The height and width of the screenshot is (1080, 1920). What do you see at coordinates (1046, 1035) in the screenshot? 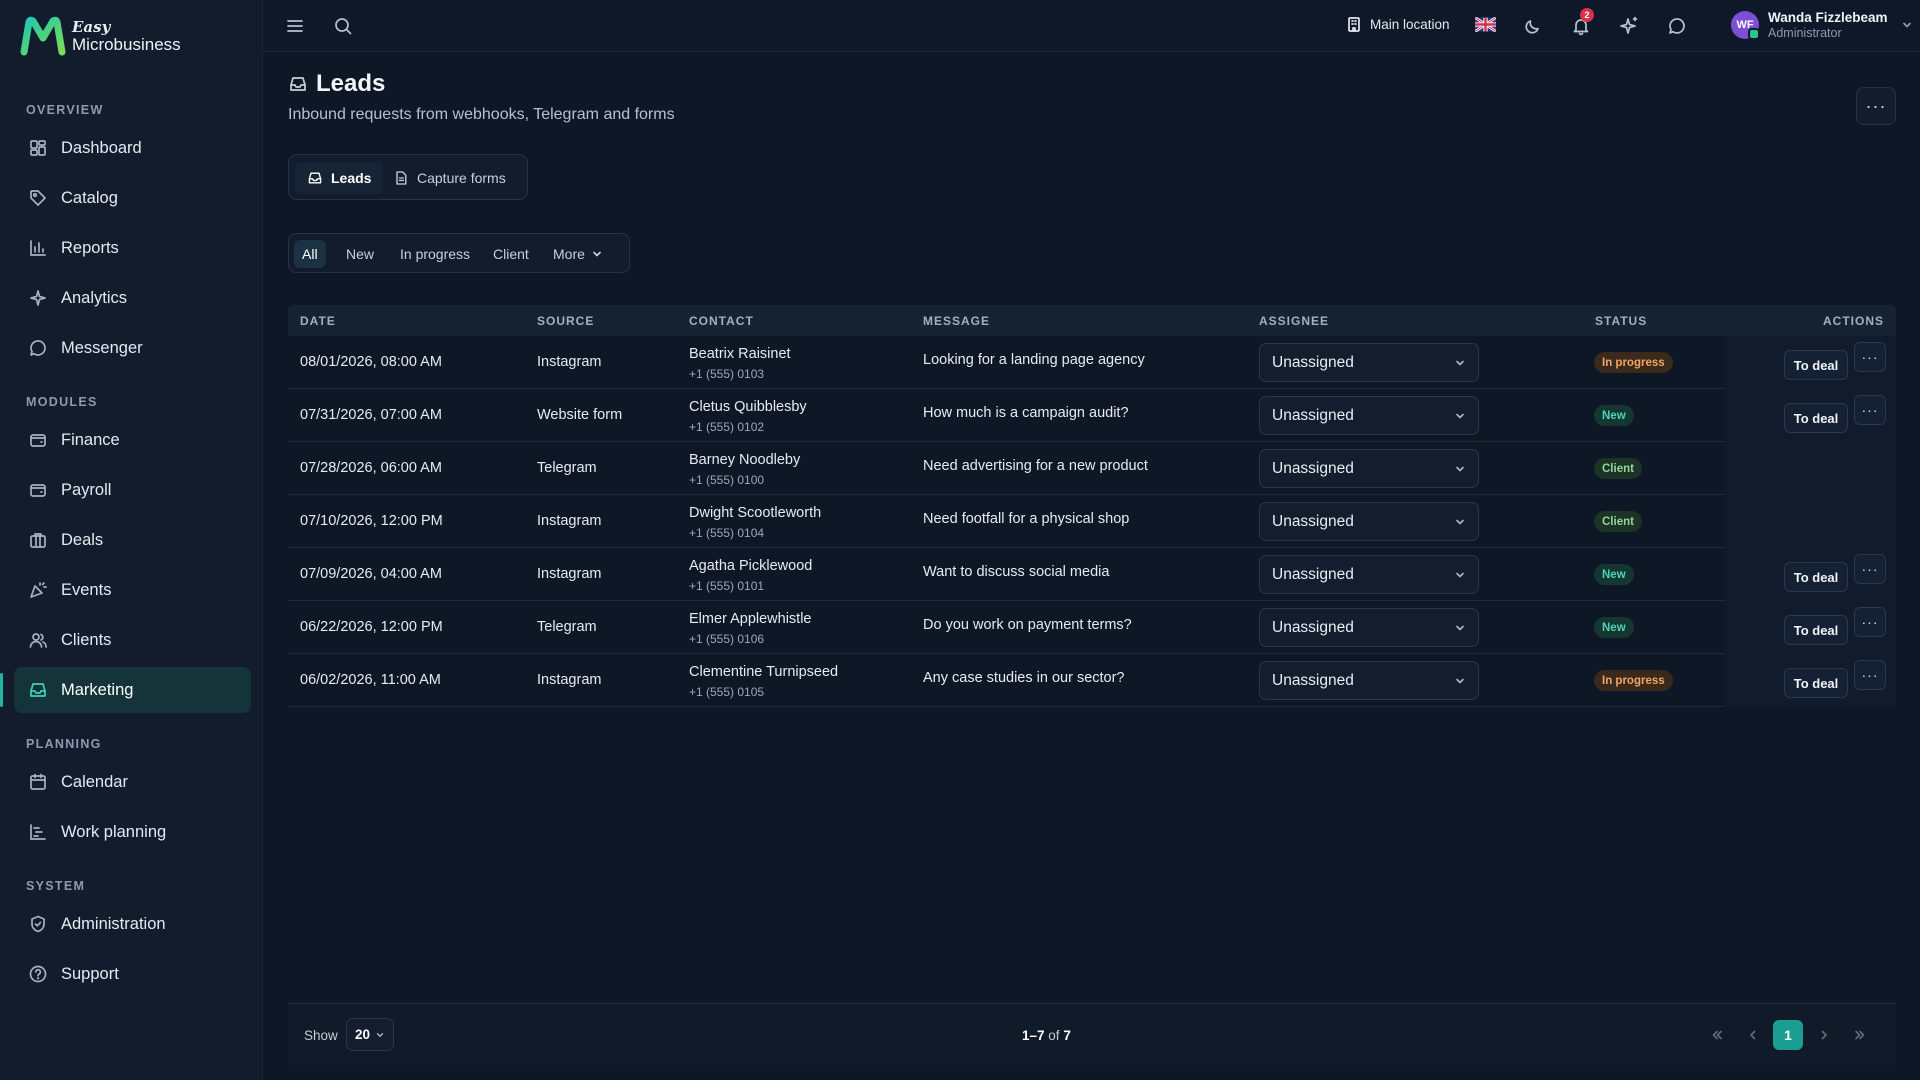
I see `pagination-range: 1–7 of 7` at bounding box center [1046, 1035].